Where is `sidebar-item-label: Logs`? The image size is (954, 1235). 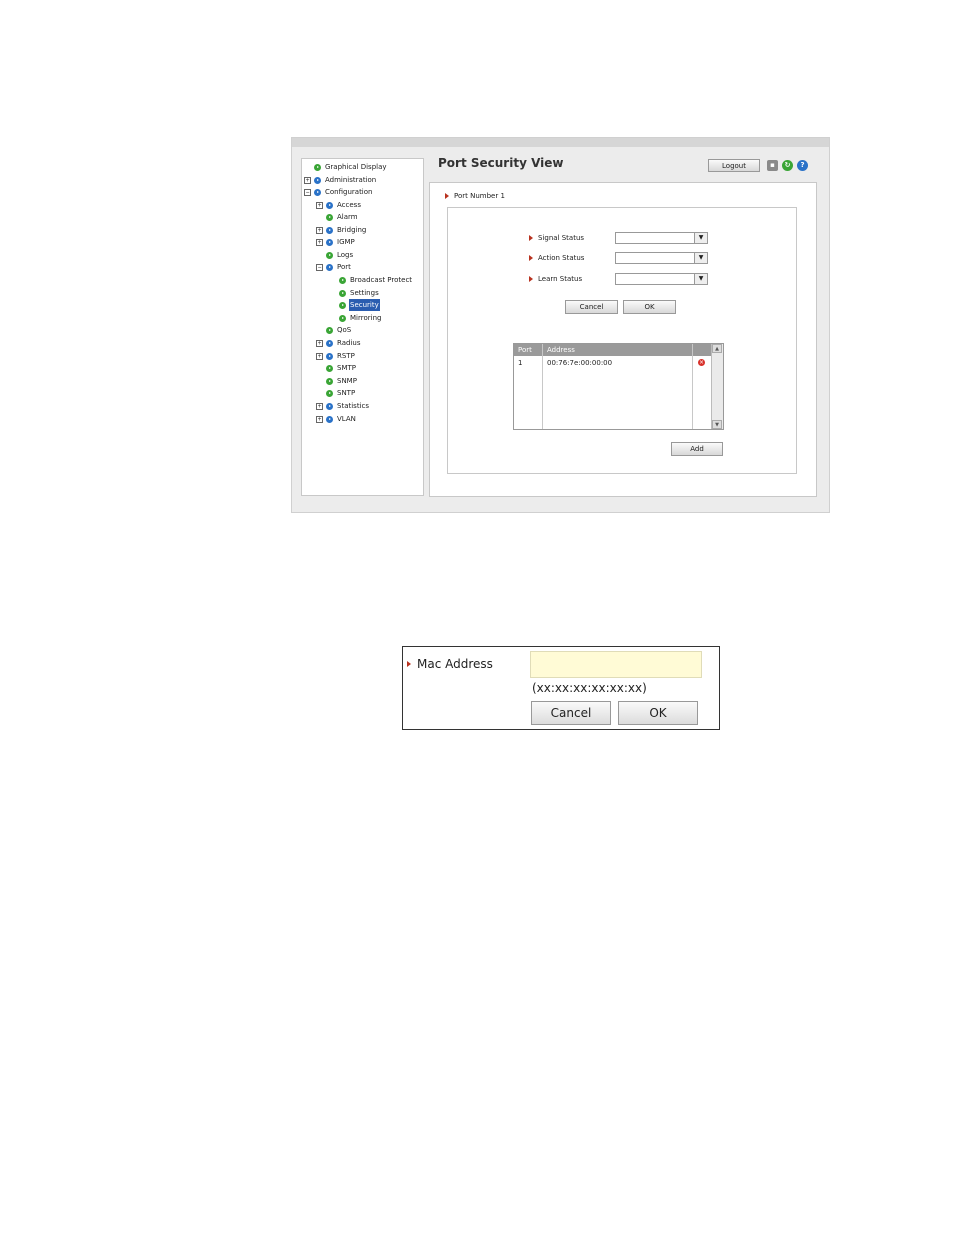
sidebar-item-label: Logs is located at coordinates (345, 255).